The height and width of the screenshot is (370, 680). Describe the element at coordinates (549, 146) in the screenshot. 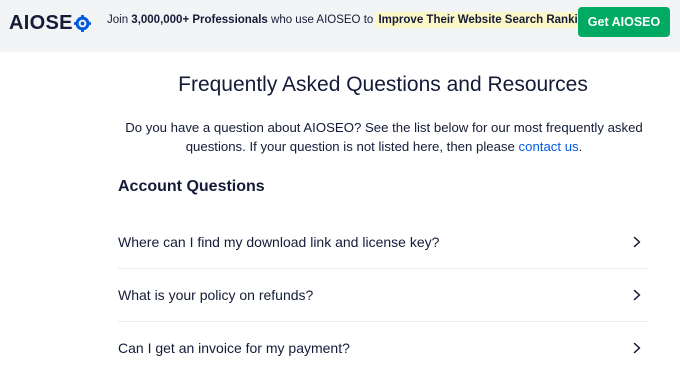

I see `contact-us-link: contact us` at that location.